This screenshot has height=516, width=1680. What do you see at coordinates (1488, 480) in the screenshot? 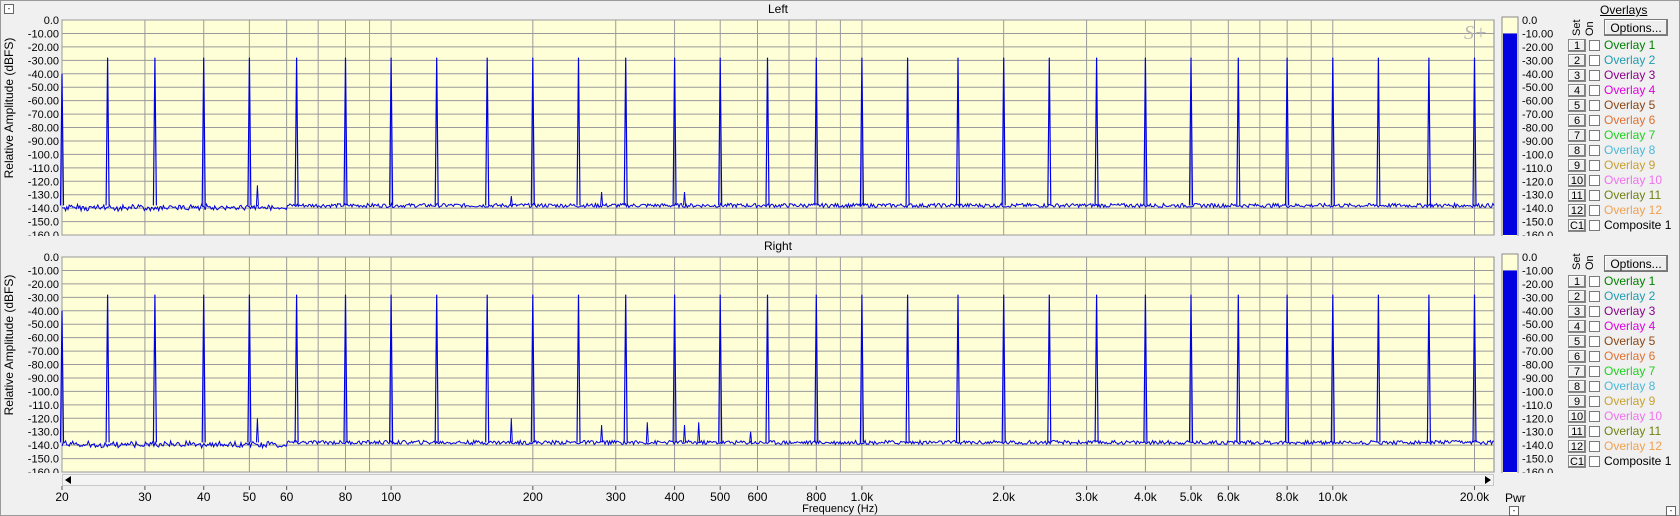
I see `scroll-right-arrow-icon` at bounding box center [1488, 480].